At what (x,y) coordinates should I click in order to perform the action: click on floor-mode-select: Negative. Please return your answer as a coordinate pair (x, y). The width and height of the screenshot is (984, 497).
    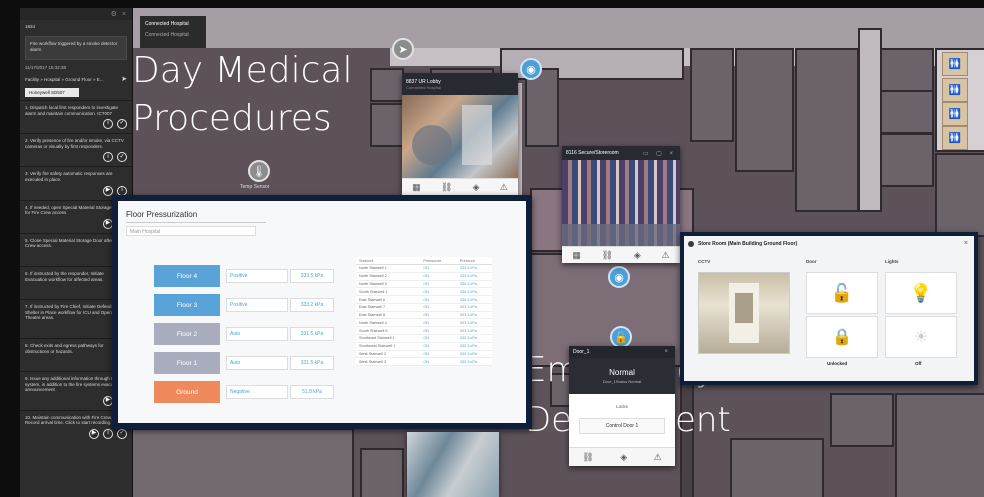
    Looking at the image, I should click on (257, 392).